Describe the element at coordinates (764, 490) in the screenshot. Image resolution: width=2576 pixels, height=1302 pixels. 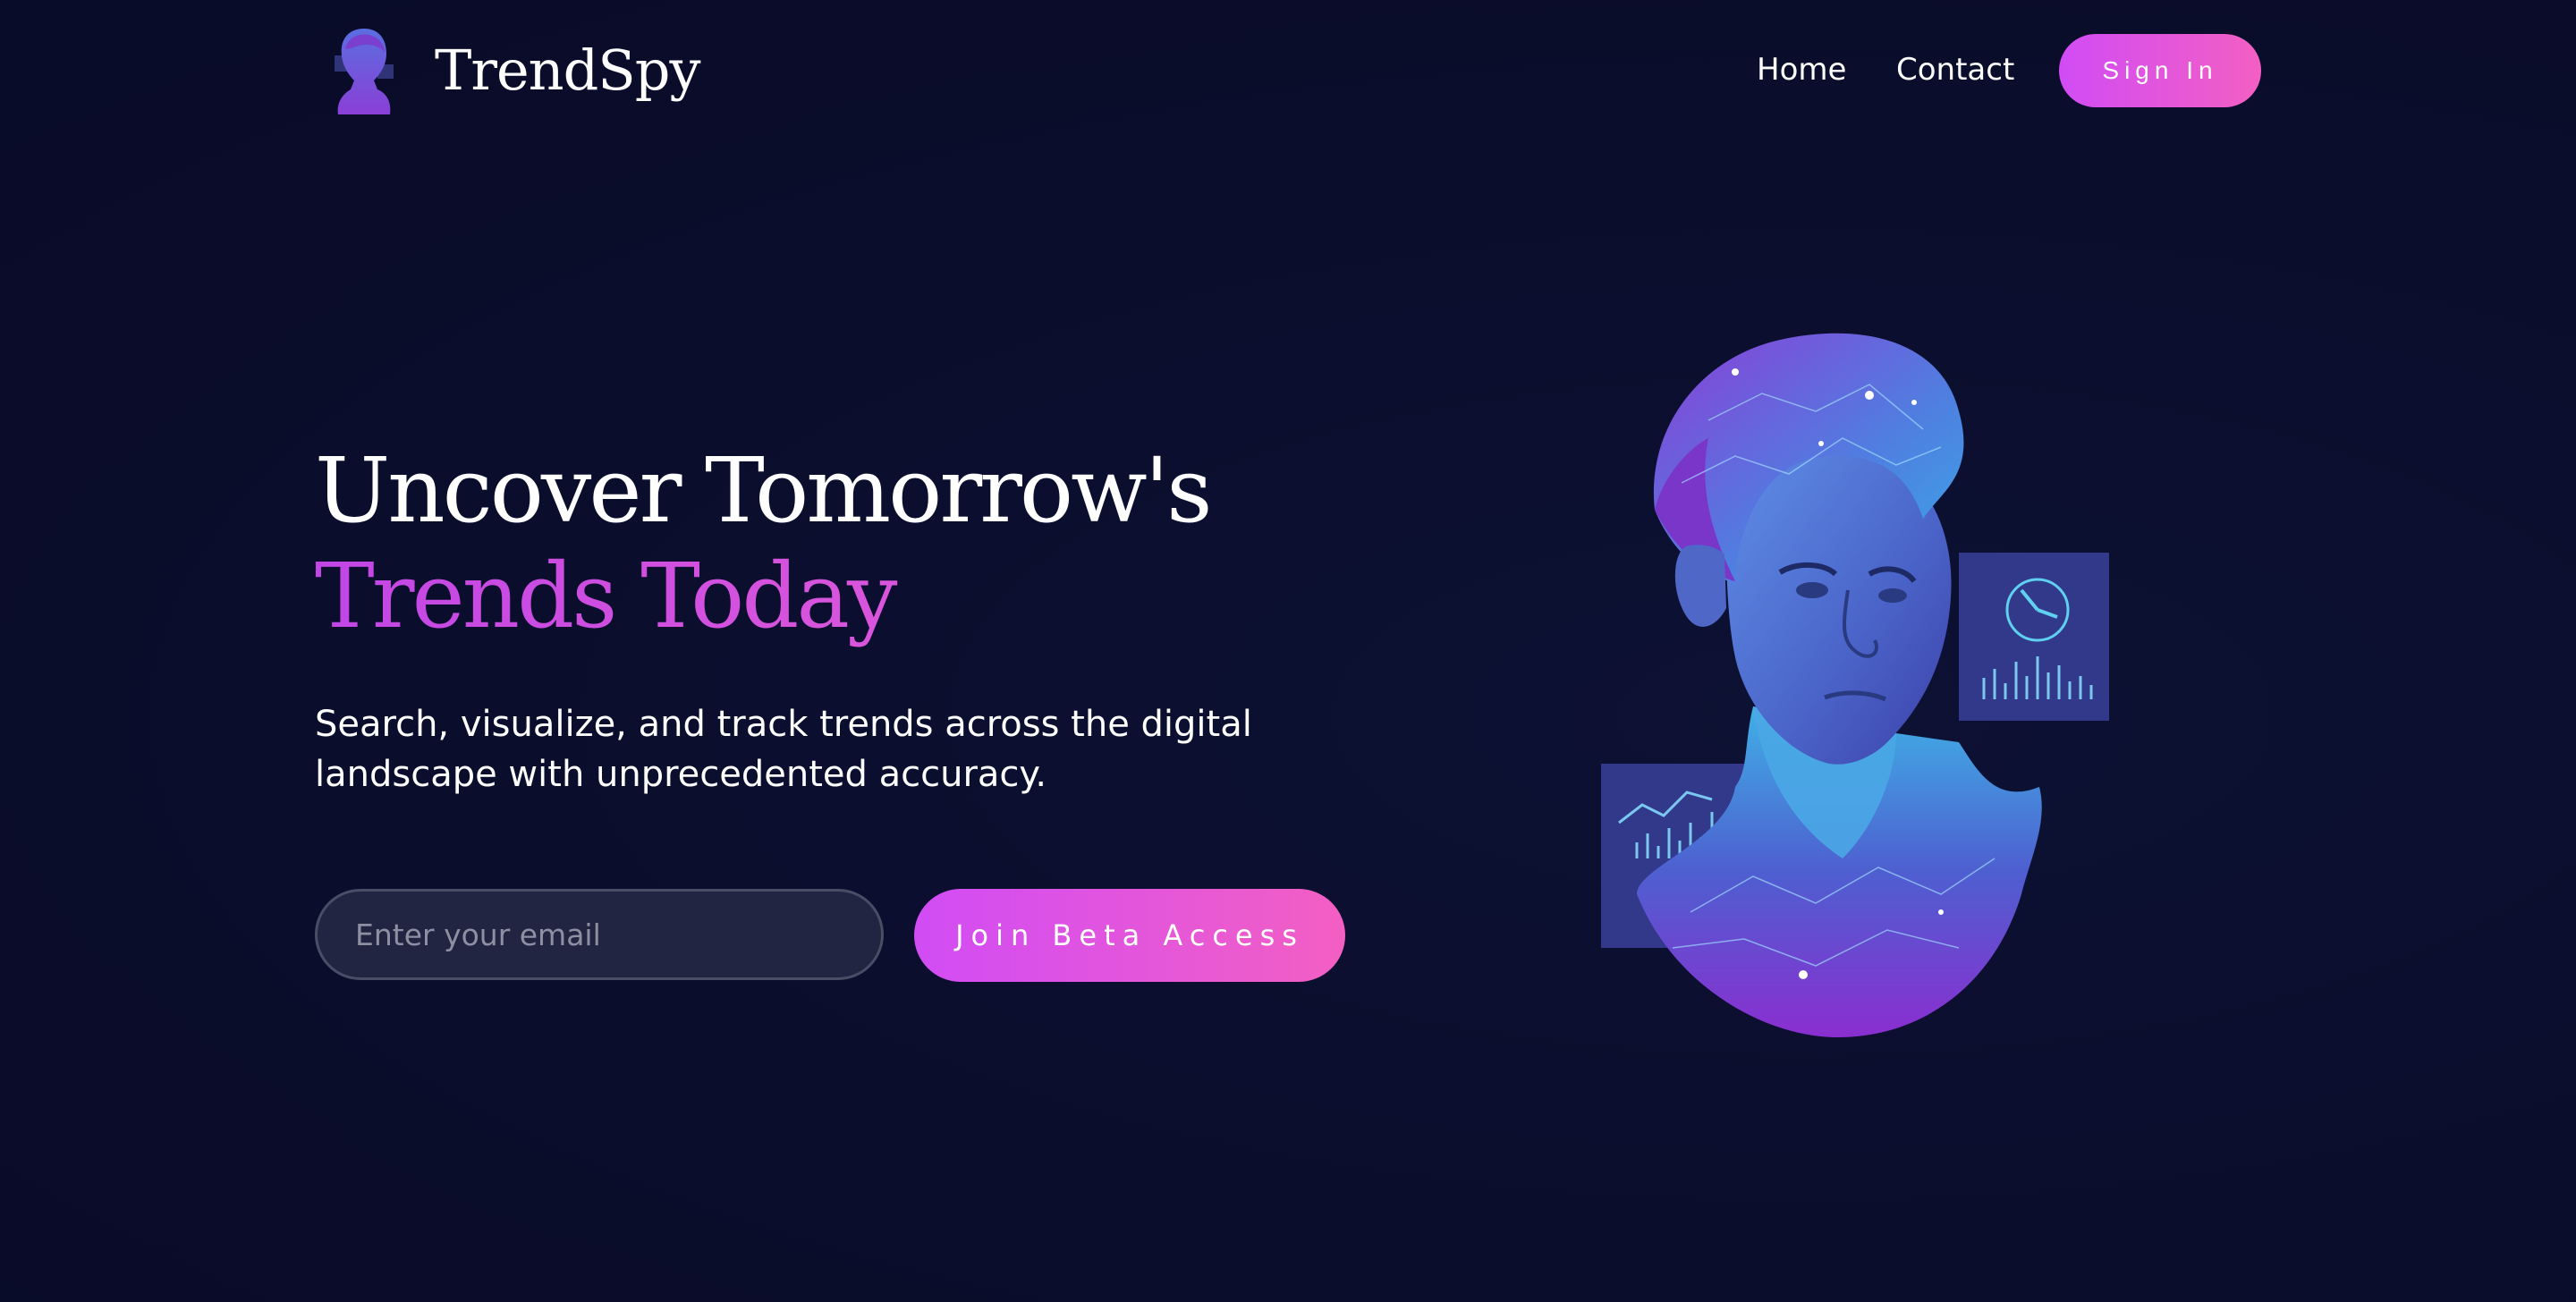
I see `hero-title-line-1: Uncover Tomorrow's` at that location.